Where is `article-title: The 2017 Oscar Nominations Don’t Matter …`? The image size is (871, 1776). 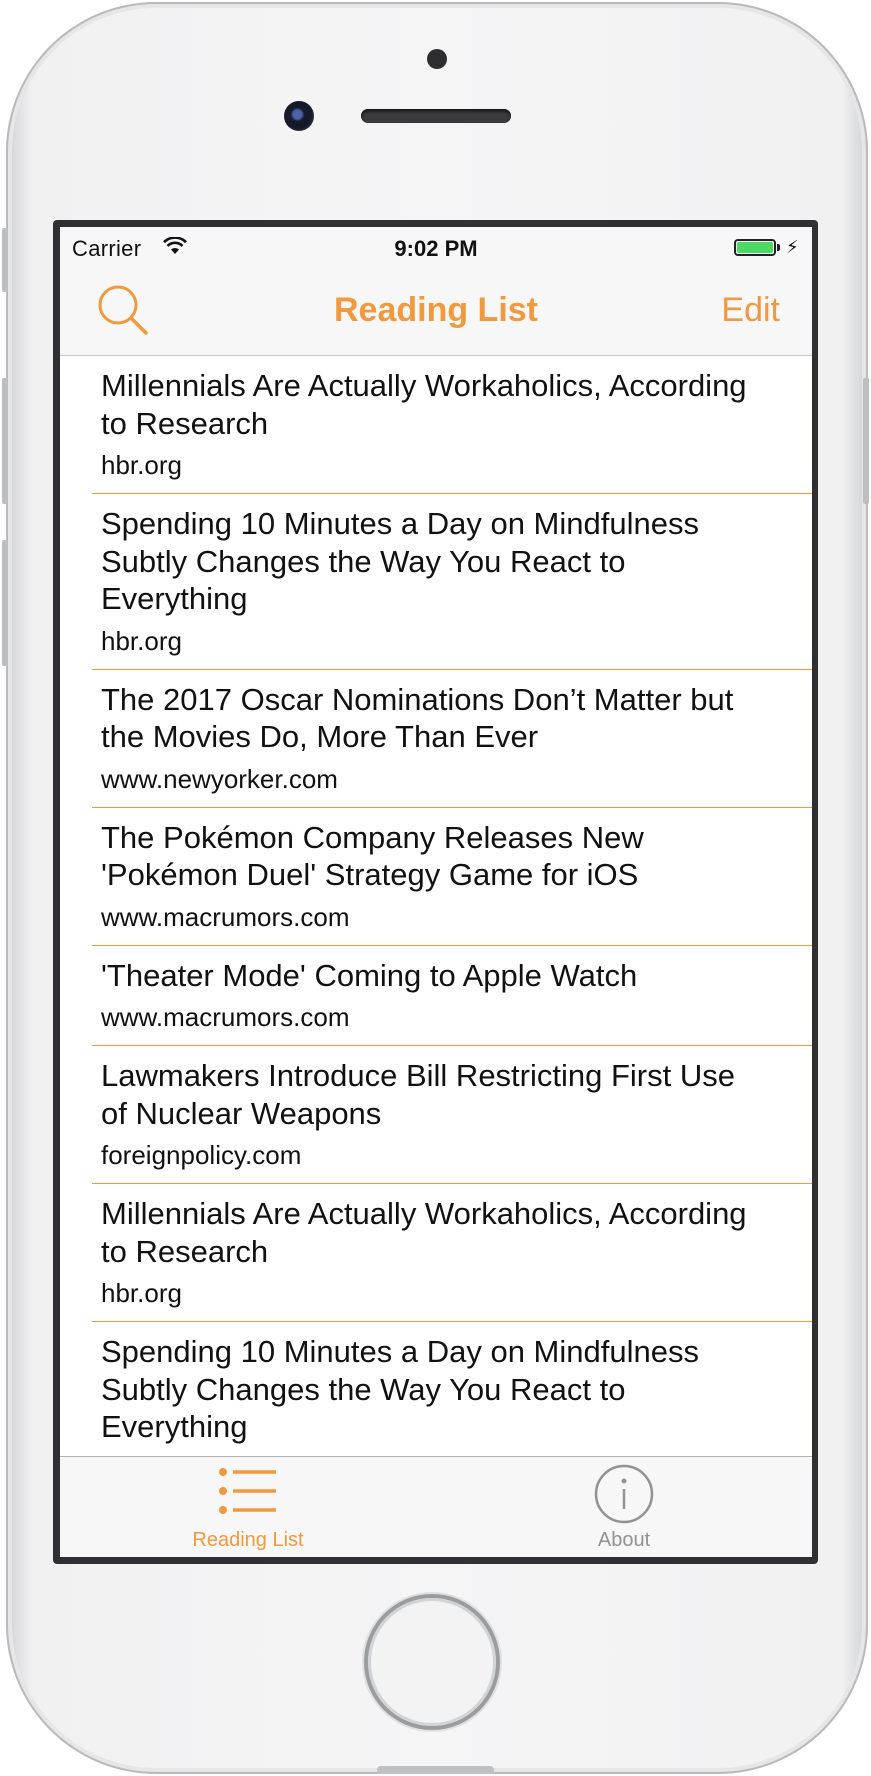
article-title: The 2017 Oscar Nominations Don’t Matter … is located at coordinates (417, 718).